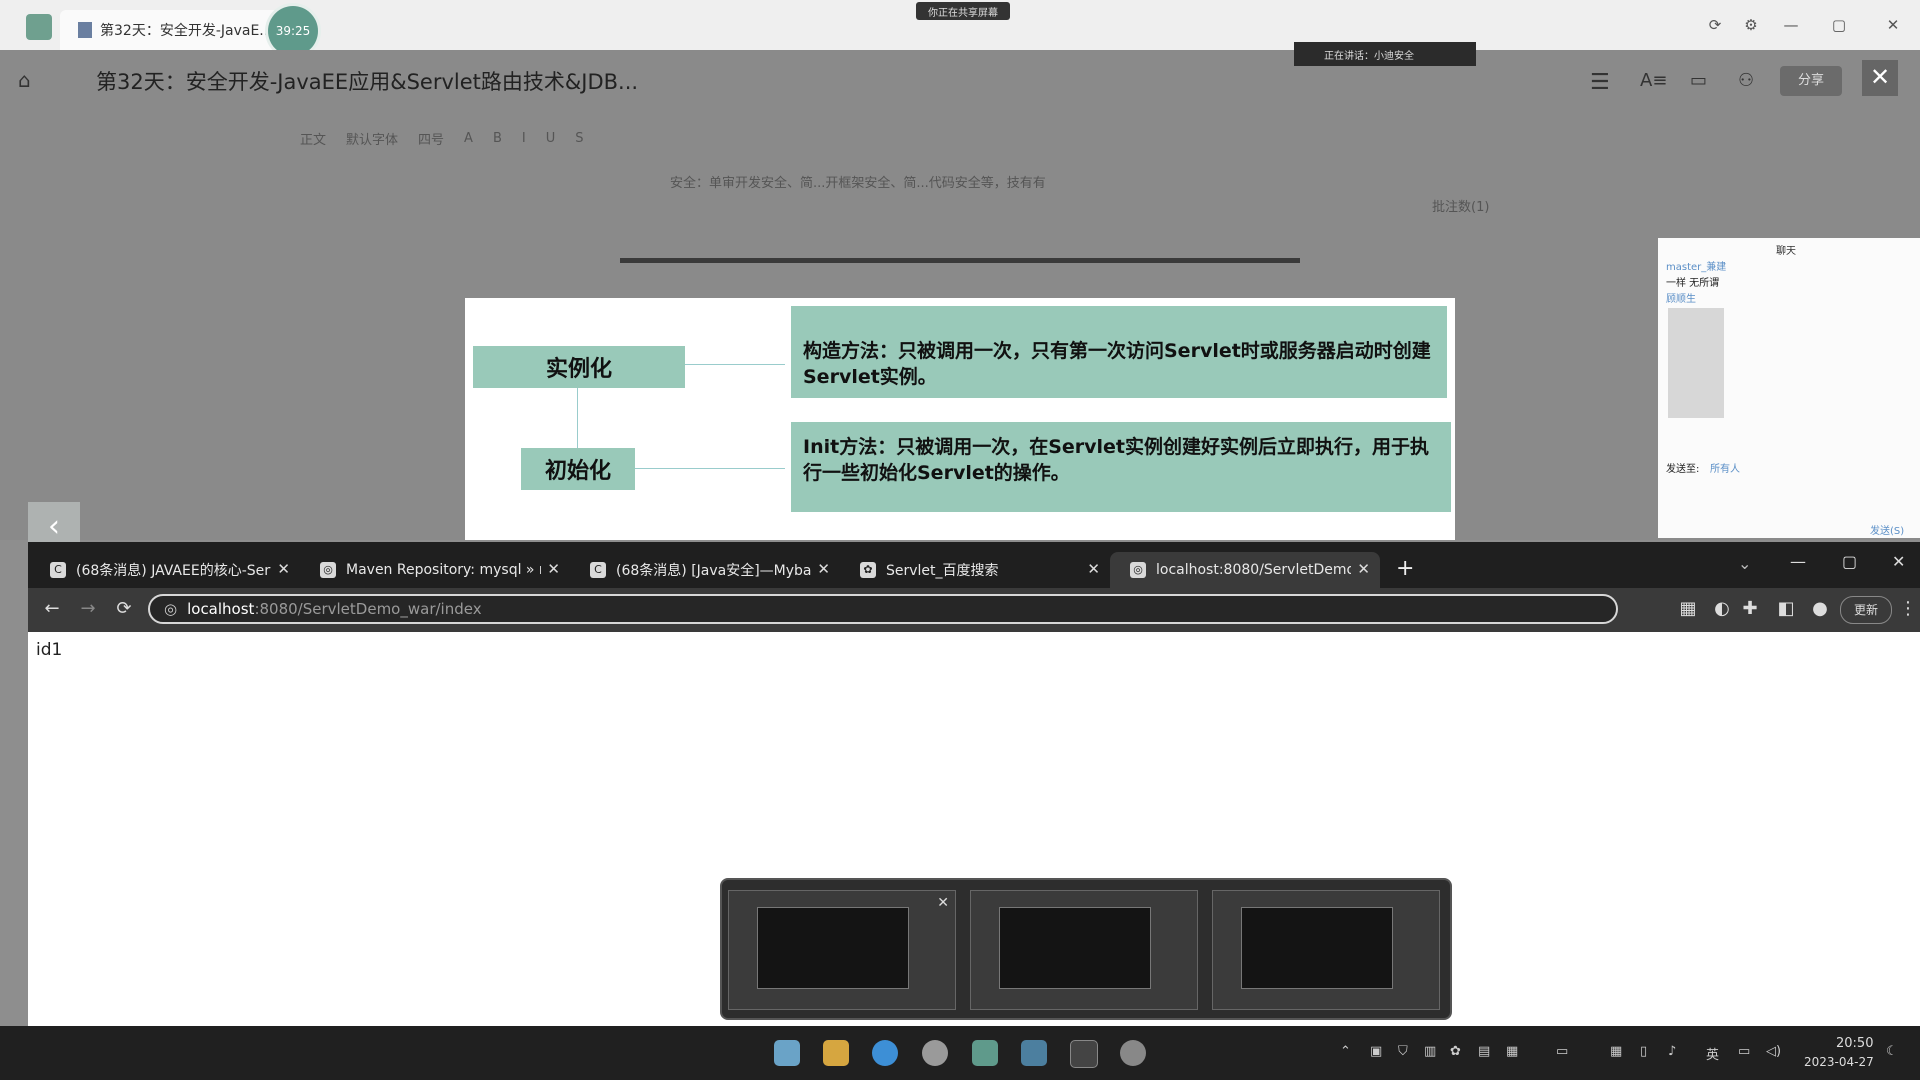 The width and height of the screenshot is (1920, 1080). I want to click on tray-app-icon: ✿, so click(1455, 1051).